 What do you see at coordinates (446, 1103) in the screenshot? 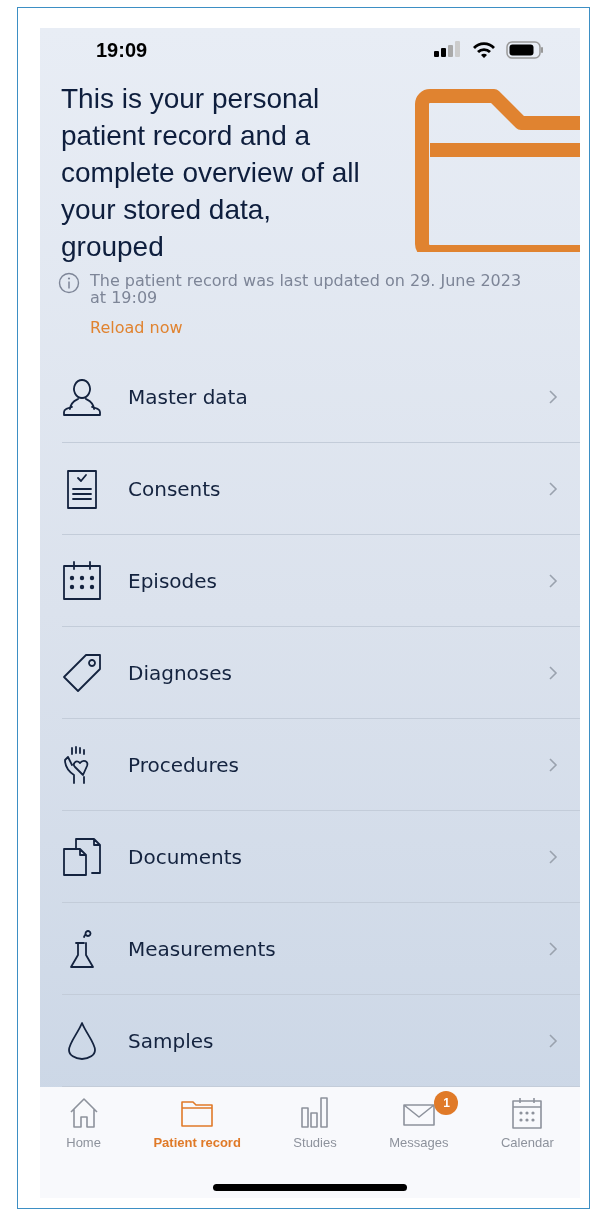
I see `unread-badge: 1` at bounding box center [446, 1103].